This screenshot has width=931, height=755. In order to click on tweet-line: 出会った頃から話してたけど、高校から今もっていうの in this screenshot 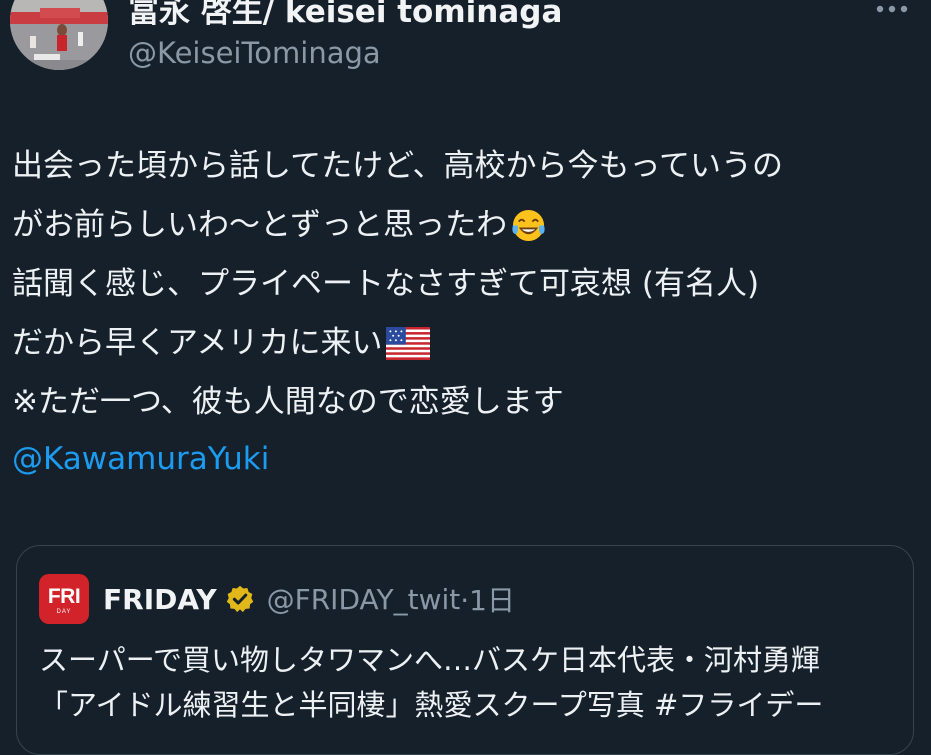, I will do `click(467, 166)`.